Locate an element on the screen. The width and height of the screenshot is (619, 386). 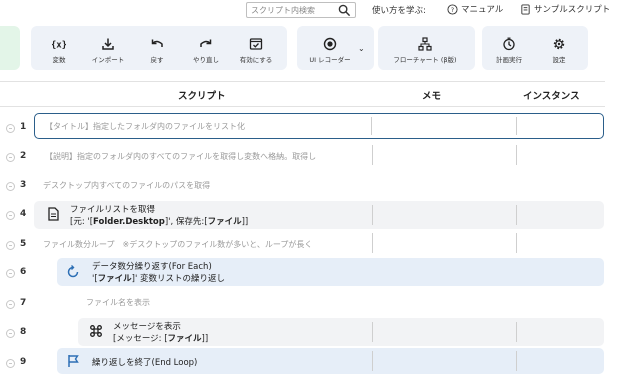
svg-text: {x} is located at coordinates (59, 46).